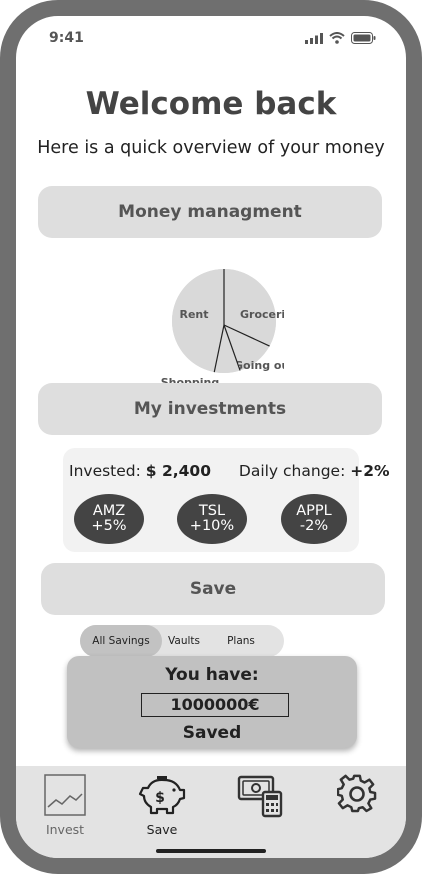 The width and height of the screenshot is (422, 874). What do you see at coordinates (215, 705) in the screenshot?
I see `savings-amount: 1000000€` at bounding box center [215, 705].